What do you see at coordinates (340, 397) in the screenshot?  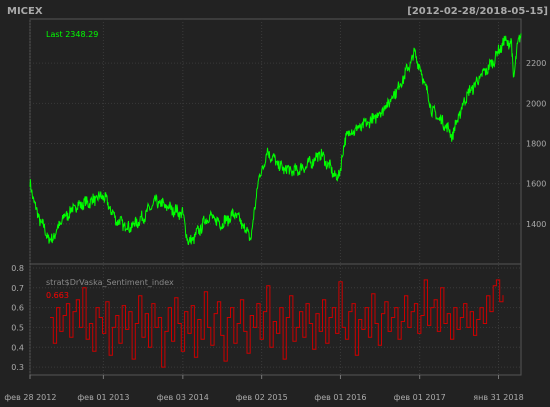 I see `x-tick-label: фев 01 2016` at bounding box center [340, 397].